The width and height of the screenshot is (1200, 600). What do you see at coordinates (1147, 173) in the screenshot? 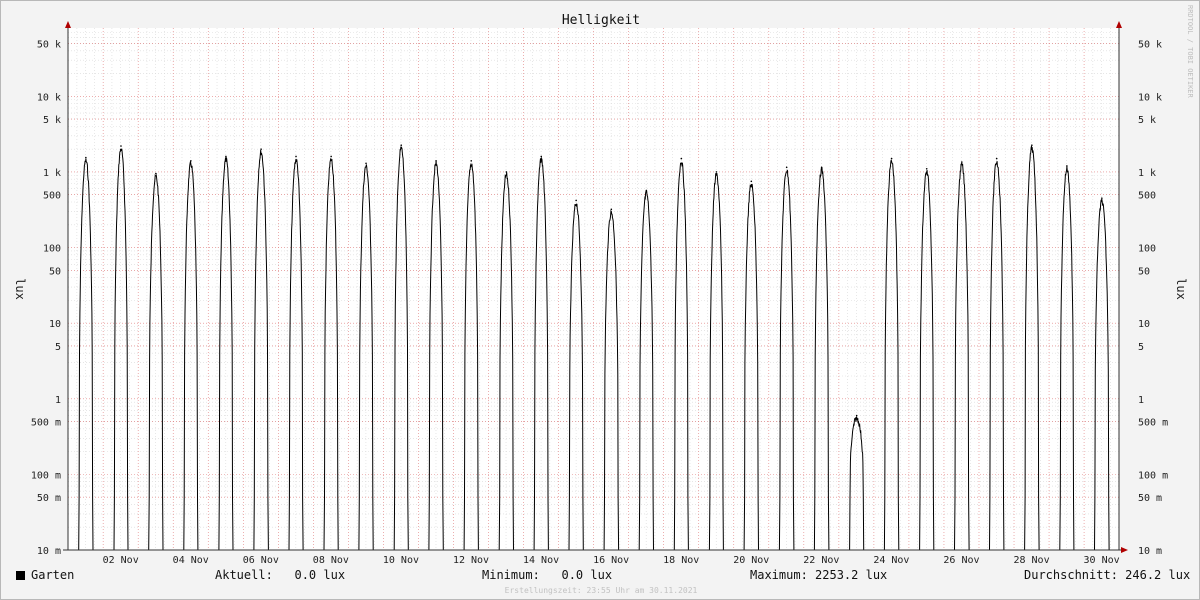
I see `y-tick-label-right: 1 k` at bounding box center [1147, 173].